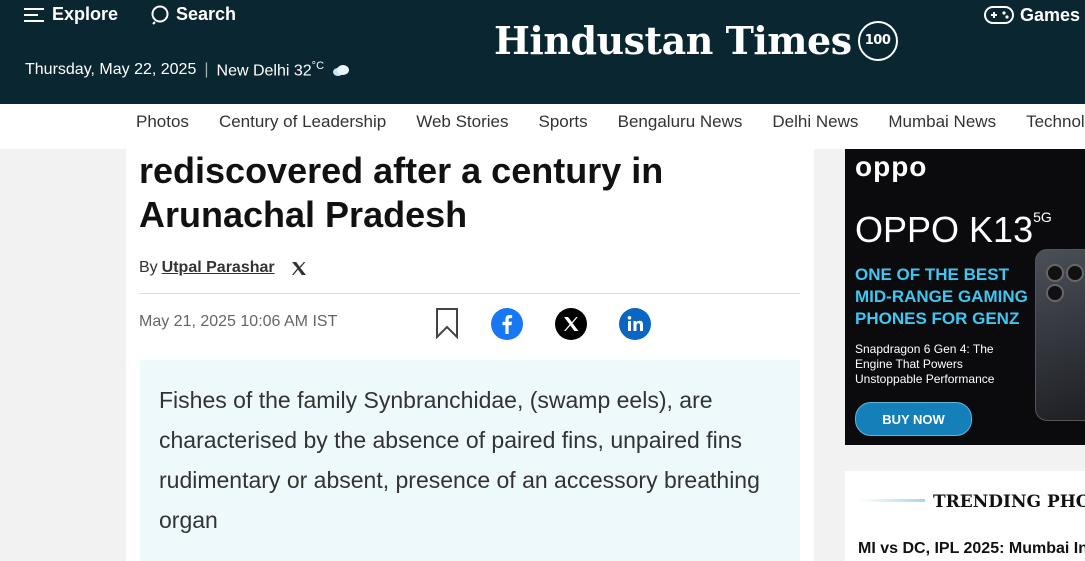 The image size is (1085, 561). I want to click on trending-item: MI vs DC, IPL 2025: Mumbai Indians, so click(971, 549).